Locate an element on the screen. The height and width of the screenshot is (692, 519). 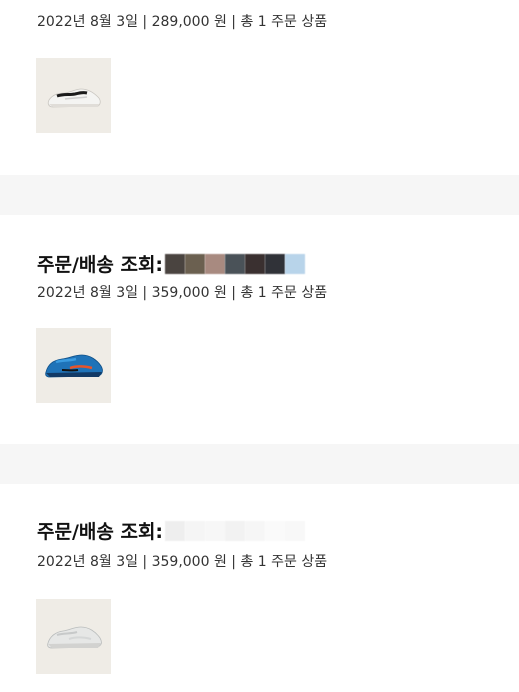
order-meta: 2022년 8월 3일 | 289,000 원 | 총 1 주문 상품 is located at coordinates (182, 22).